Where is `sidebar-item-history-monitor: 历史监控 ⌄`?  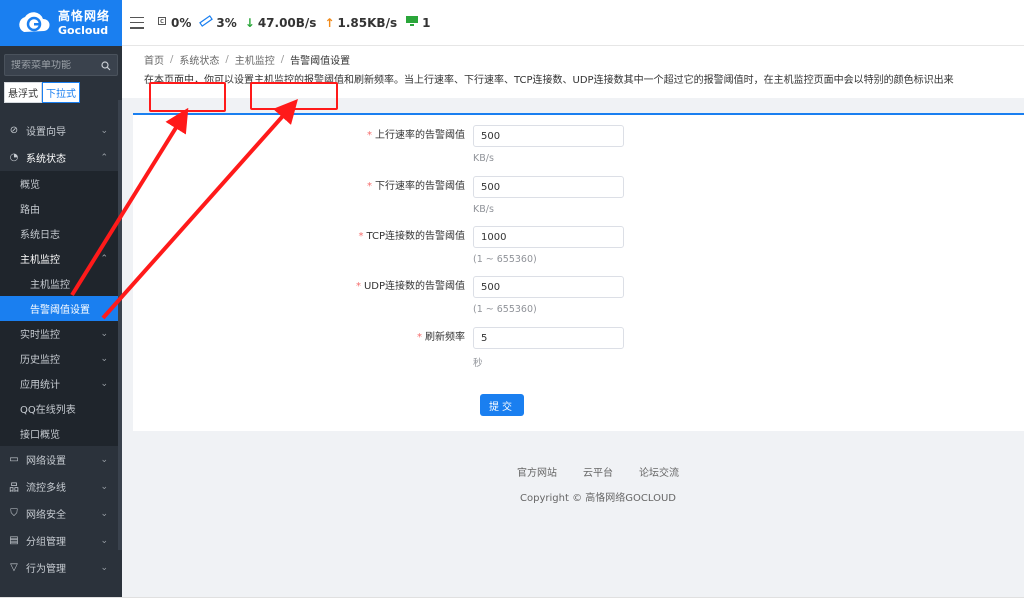 sidebar-item-history-monitor: 历史监控 ⌄ is located at coordinates (61, 358).